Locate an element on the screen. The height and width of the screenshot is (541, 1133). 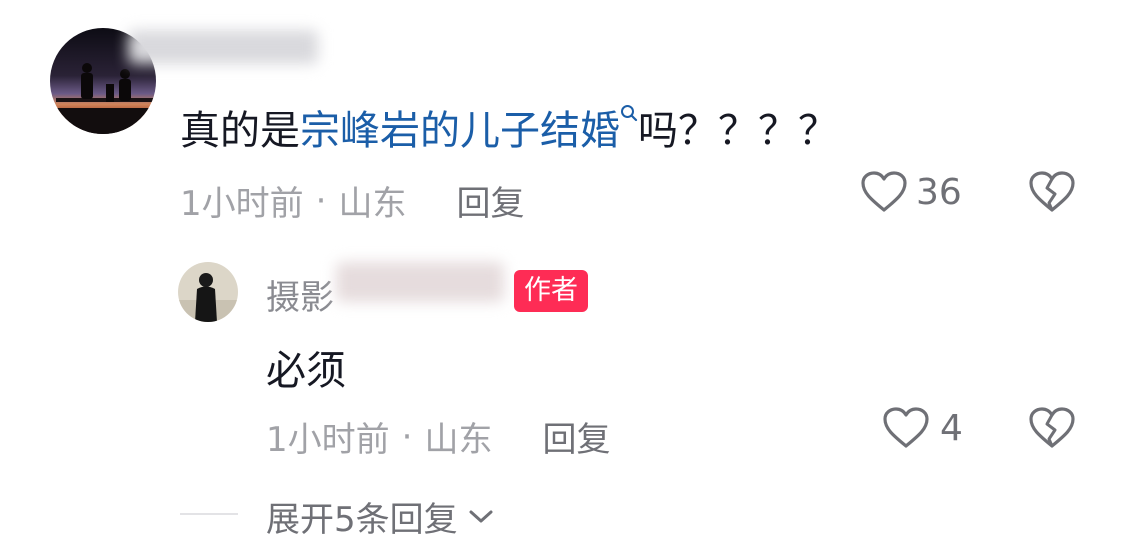
expand-replies-label: 展开5条回复 is located at coordinates (362, 520).